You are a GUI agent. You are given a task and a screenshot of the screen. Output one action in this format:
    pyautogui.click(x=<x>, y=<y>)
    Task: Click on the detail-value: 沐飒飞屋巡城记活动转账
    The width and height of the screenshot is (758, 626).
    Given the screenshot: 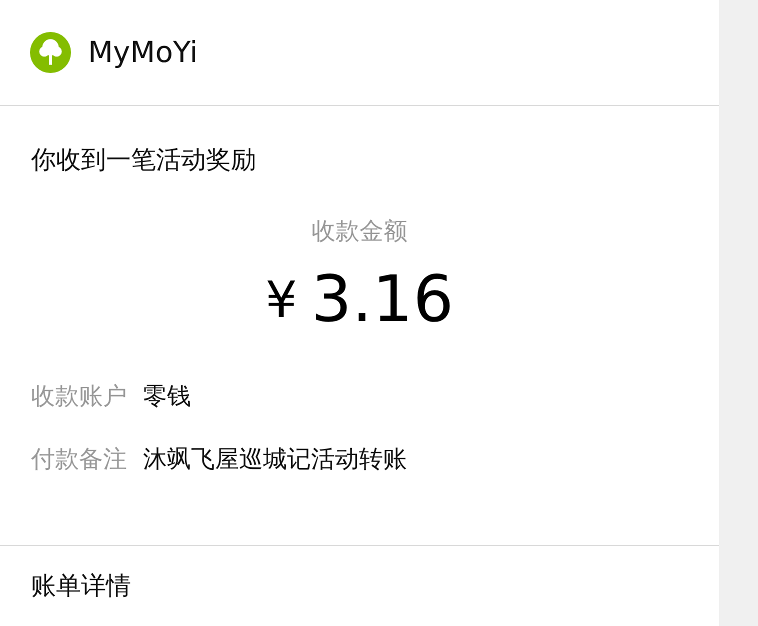 What is the action you would take?
    pyautogui.click(x=275, y=459)
    